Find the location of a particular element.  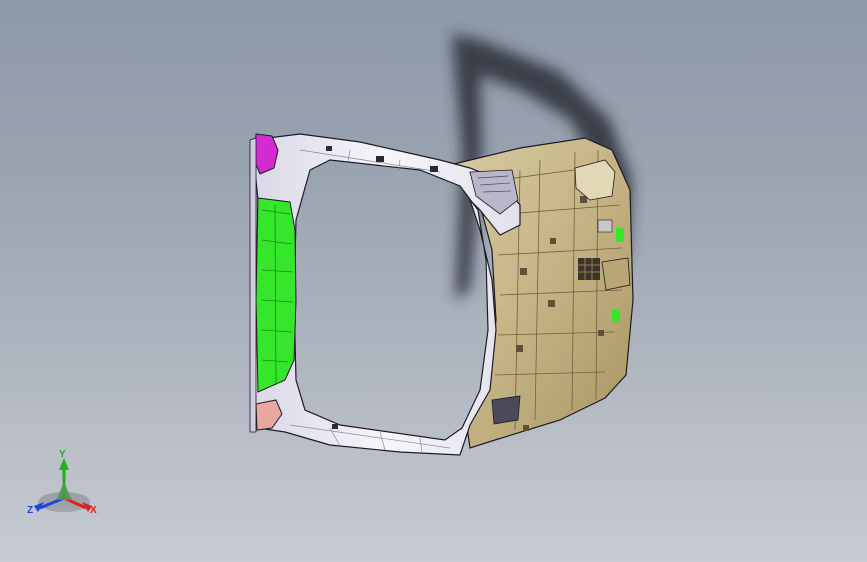

x-axis-label: X is located at coordinates (93, 510).